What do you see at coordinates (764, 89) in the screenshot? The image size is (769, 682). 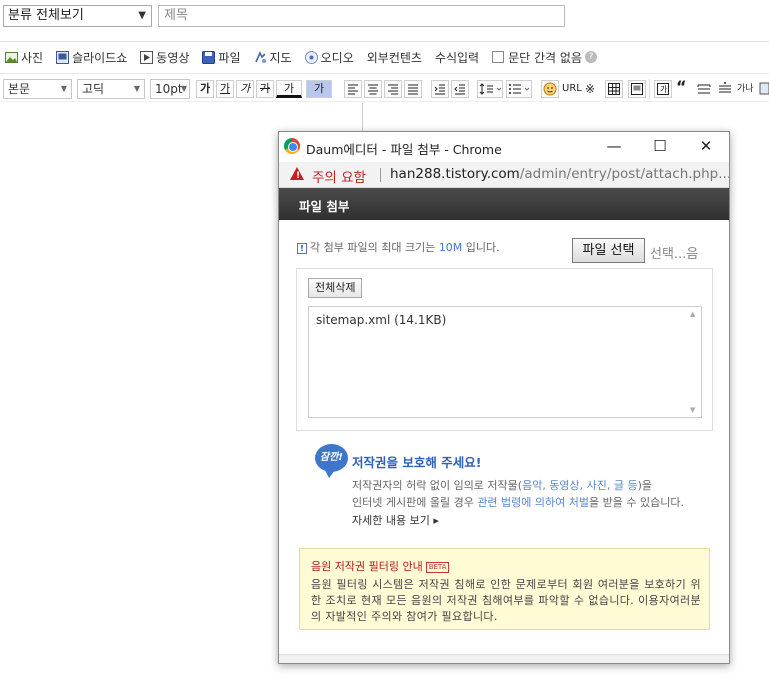 I see `more-tools-icon` at bounding box center [764, 89].